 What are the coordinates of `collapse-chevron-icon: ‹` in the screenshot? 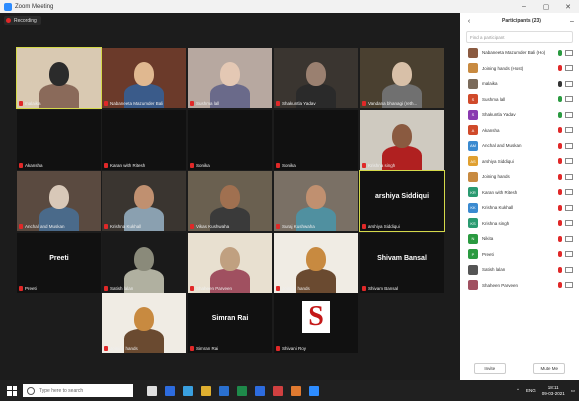 It's located at (469, 21).